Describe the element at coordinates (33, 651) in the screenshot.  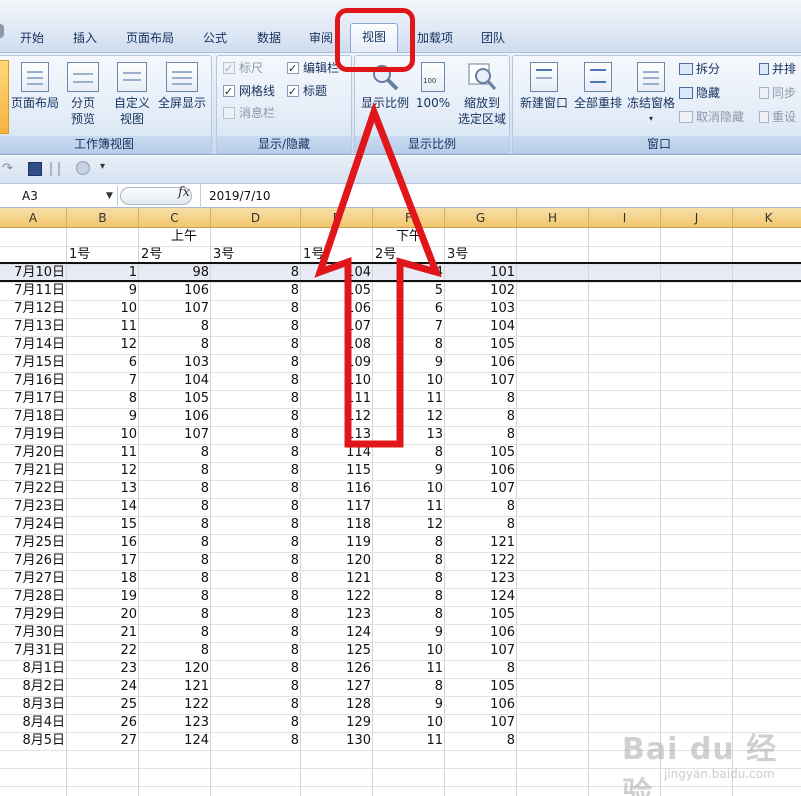
I see `date-cell: 7月31日` at that location.